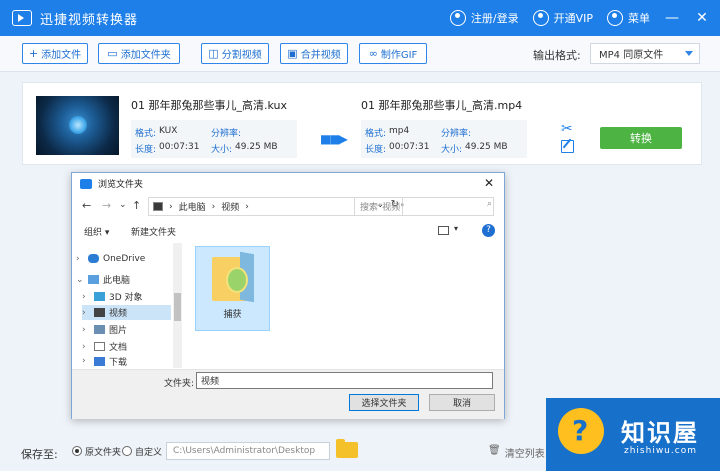  I want to click on dialog-app-icon, so click(86, 183).